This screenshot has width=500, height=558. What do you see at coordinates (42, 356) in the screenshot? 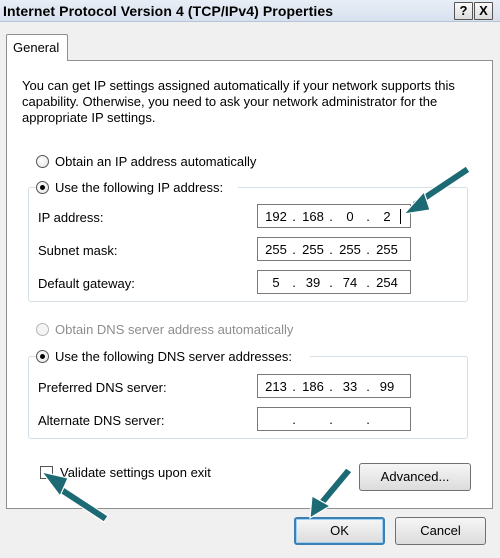
I see `dns-manual-radio` at bounding box center [42, 356].